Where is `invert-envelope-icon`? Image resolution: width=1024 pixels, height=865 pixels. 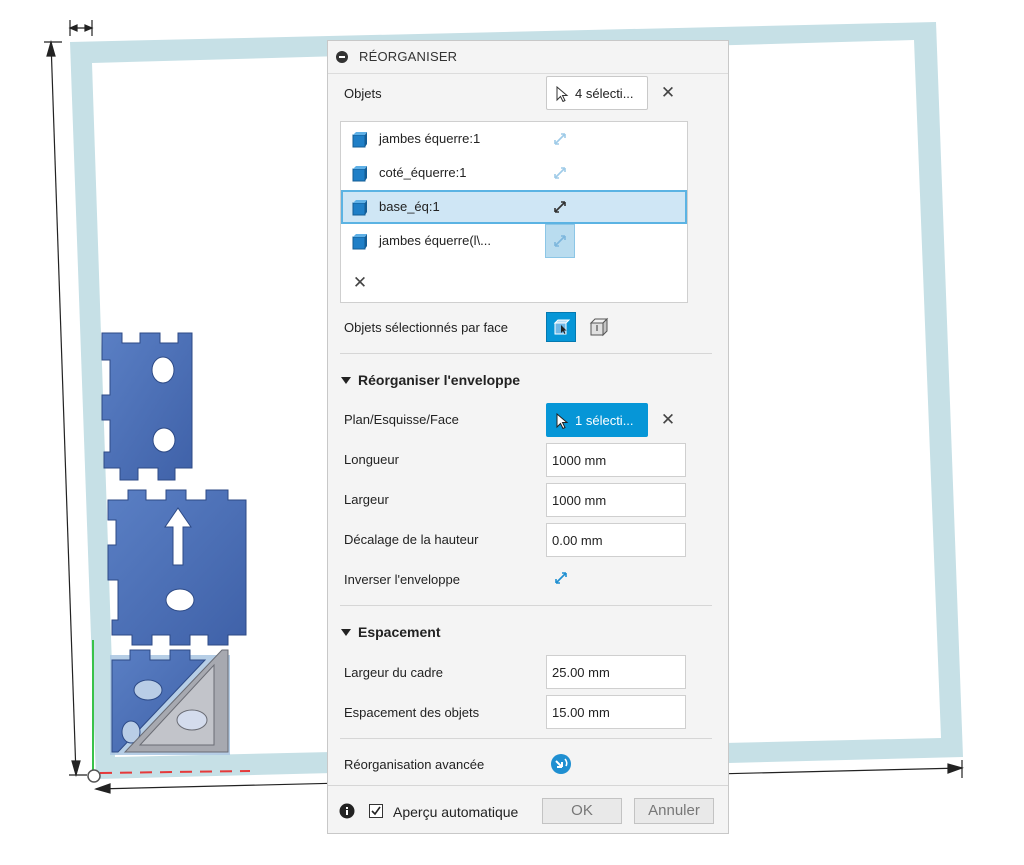 invert-envelope-icon is located at coordinates (561, 578).